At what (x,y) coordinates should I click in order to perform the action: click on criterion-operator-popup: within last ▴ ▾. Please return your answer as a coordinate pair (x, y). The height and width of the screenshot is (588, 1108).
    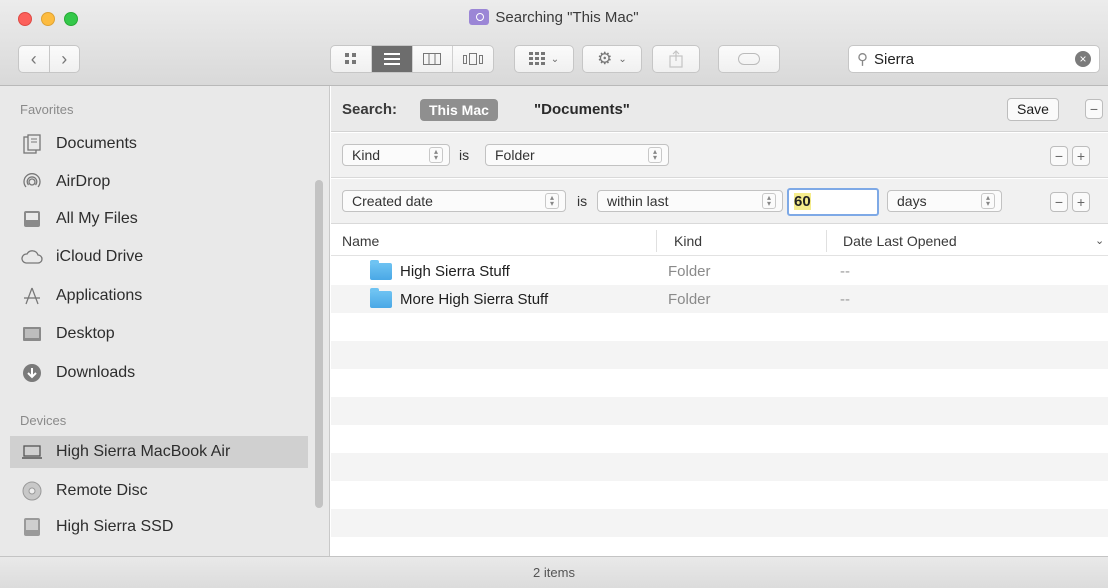
    Looking at the image, I should click on (690, 201).